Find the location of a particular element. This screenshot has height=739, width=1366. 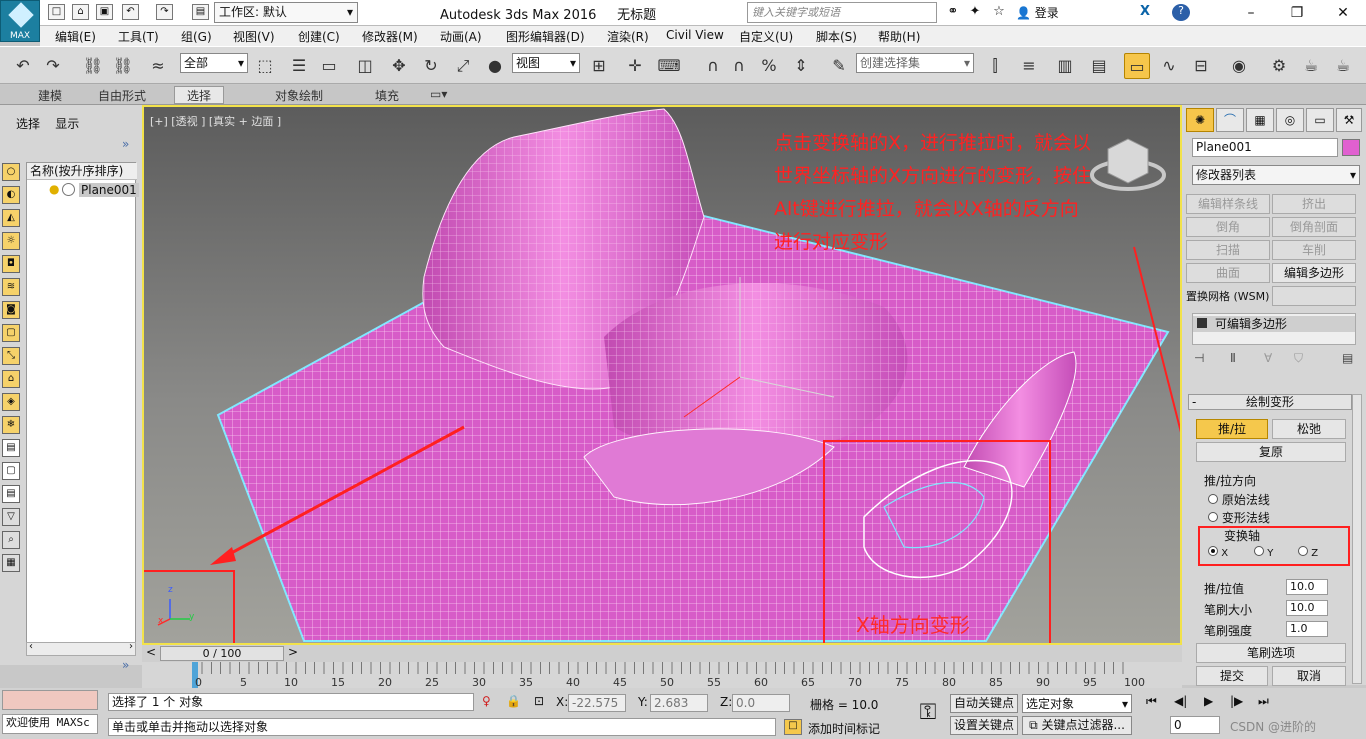

y-coord-field: 2.683 is located at coordinates (679, 703).